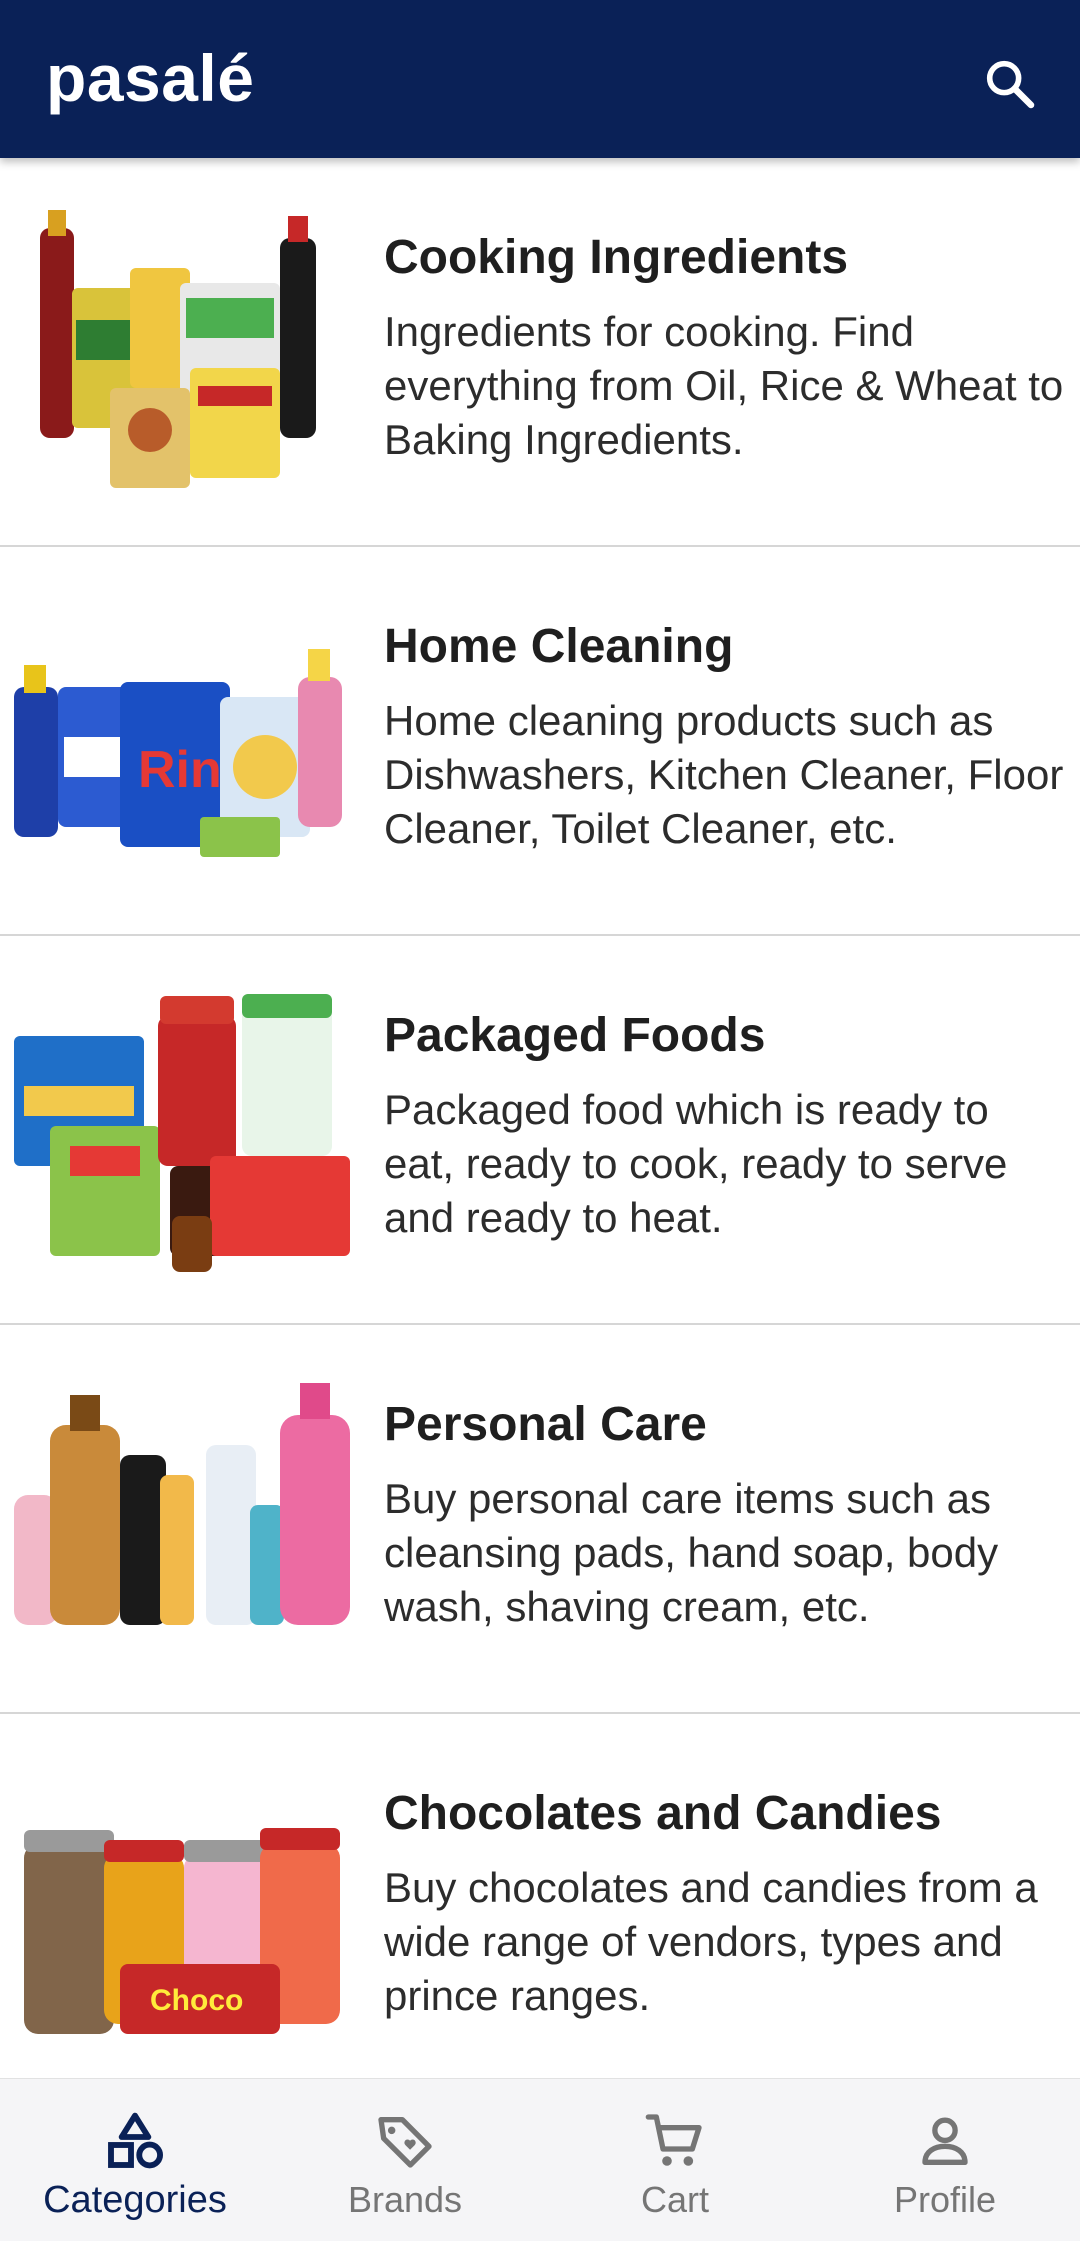 This screenshot has height=2241, width=1080. I want to click on search-button, so click(1010, 84).